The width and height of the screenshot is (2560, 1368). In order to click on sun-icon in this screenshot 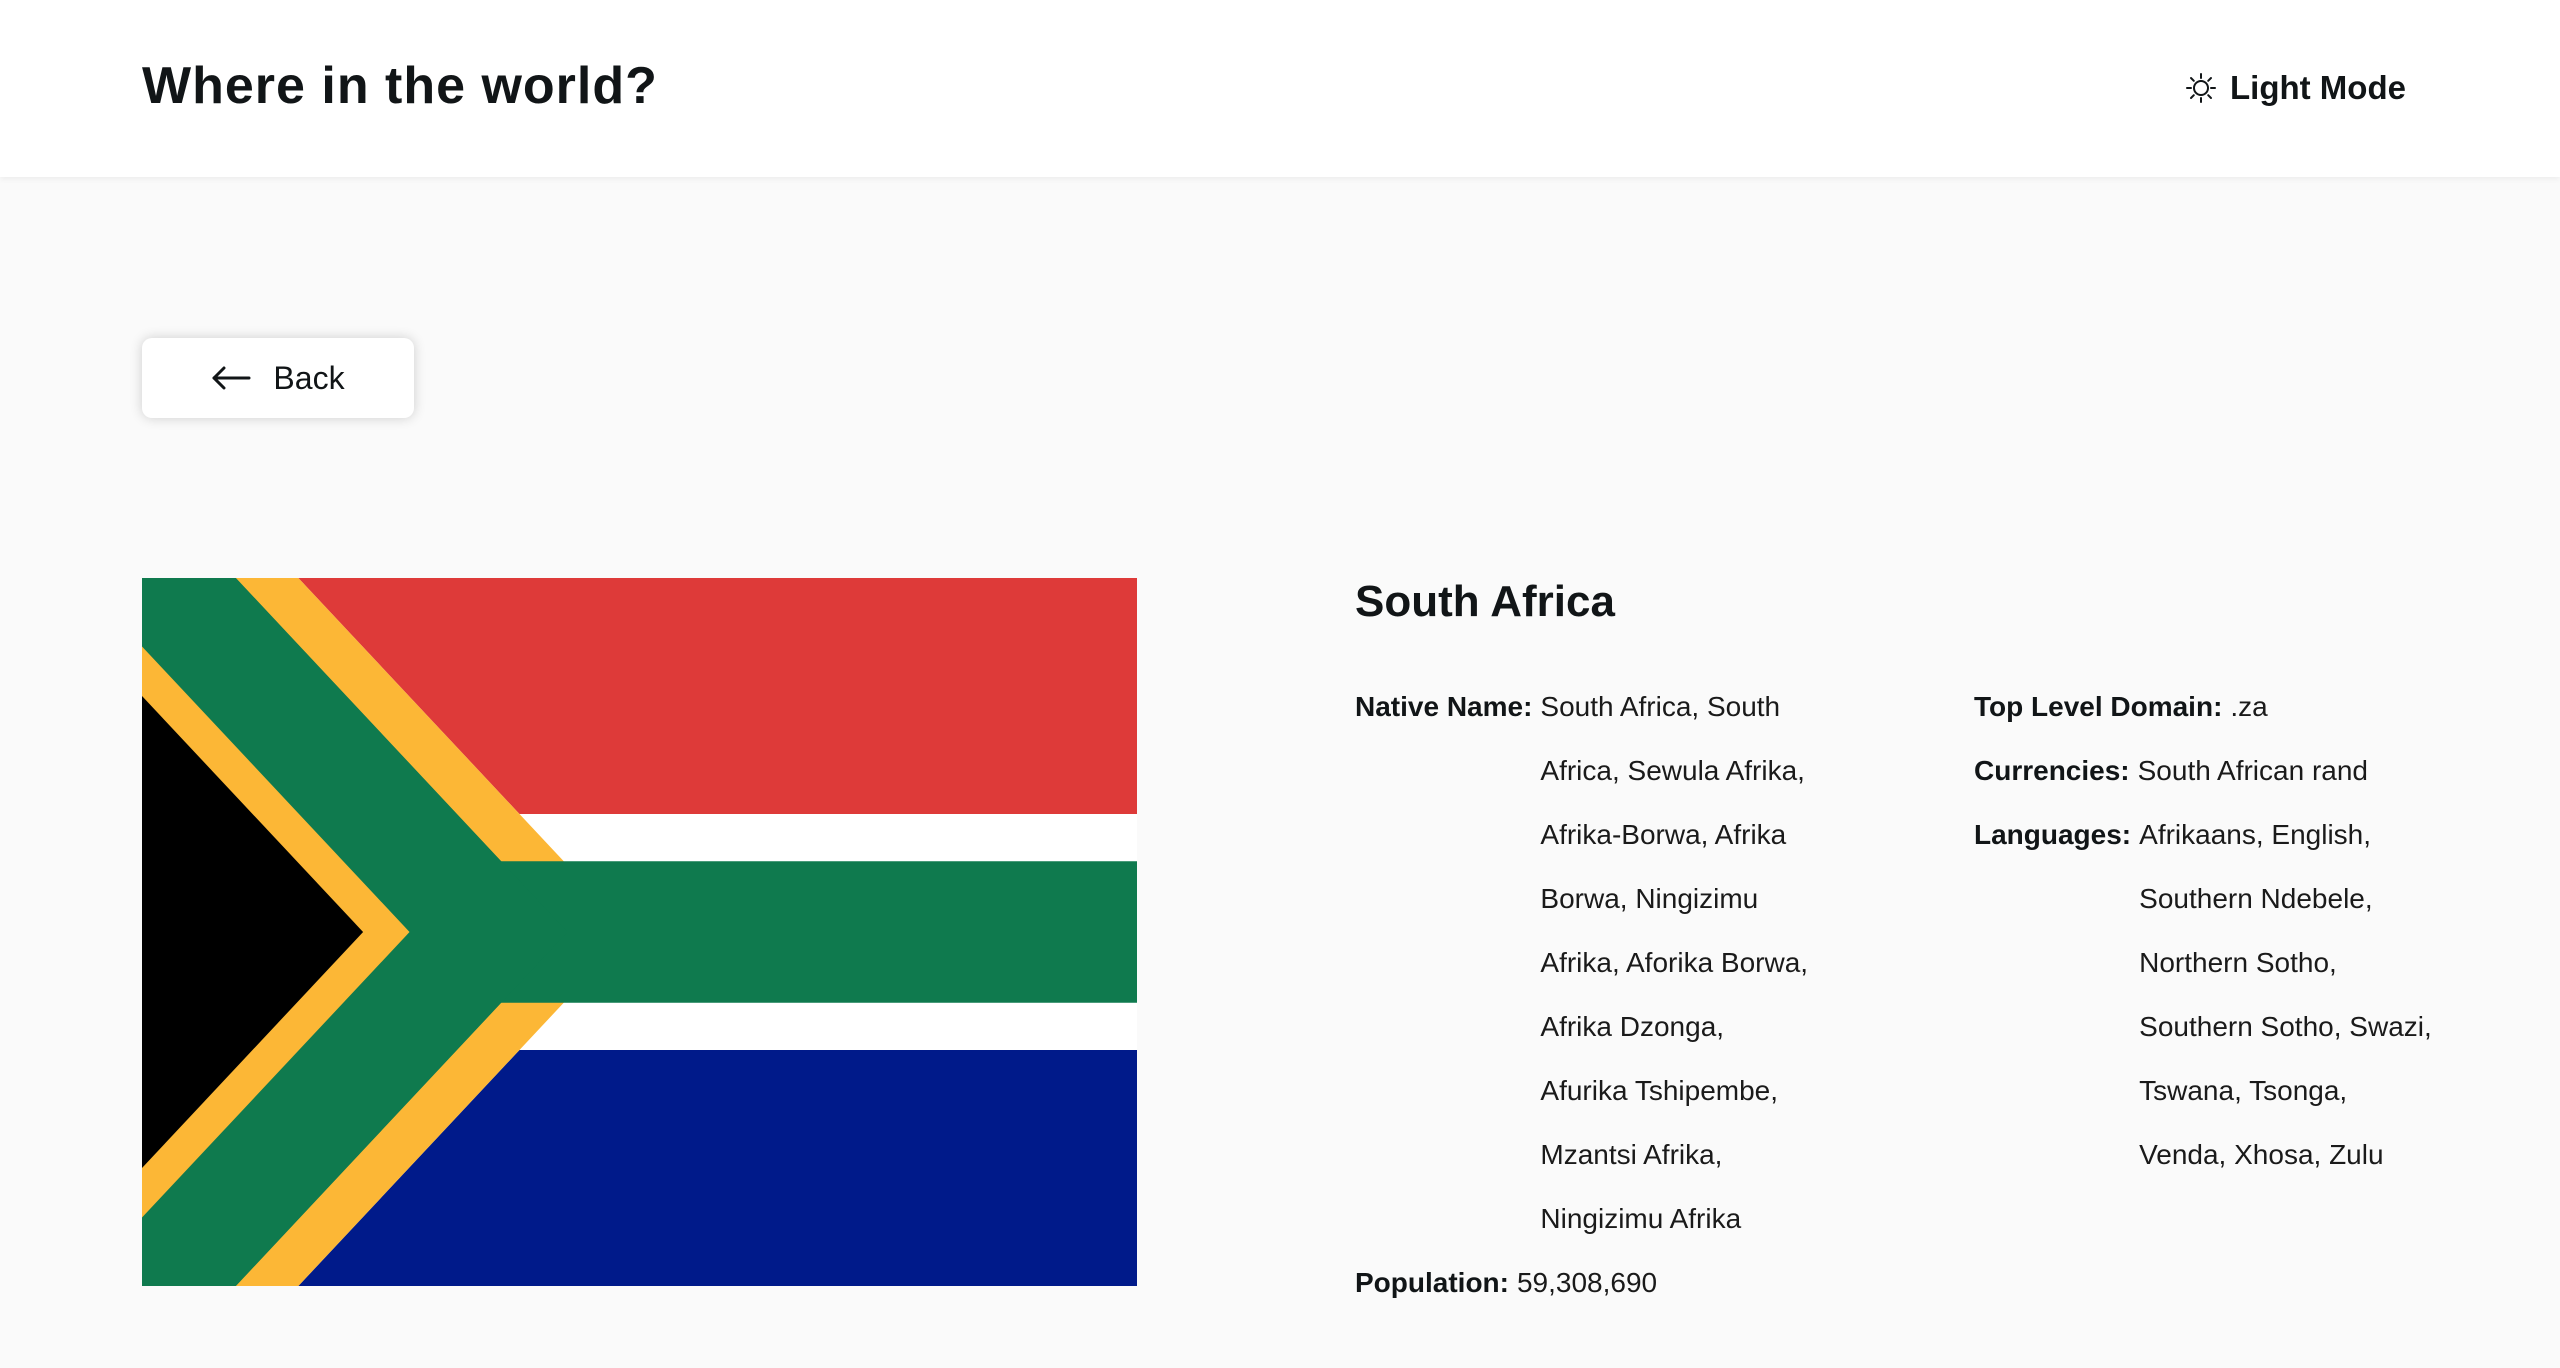, I will do `click(2201, 88)`.